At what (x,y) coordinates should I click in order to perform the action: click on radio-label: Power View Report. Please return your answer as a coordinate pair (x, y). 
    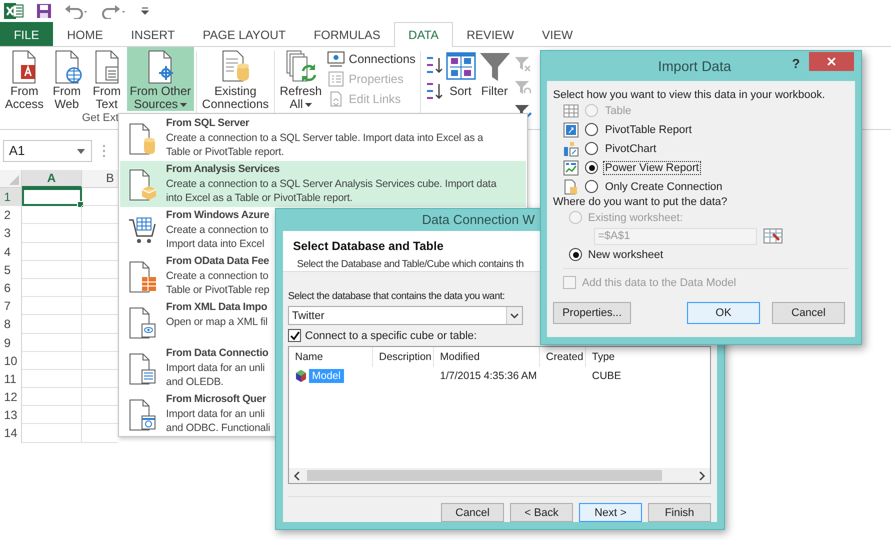
    Looking at the image, I should click on (652, 168).